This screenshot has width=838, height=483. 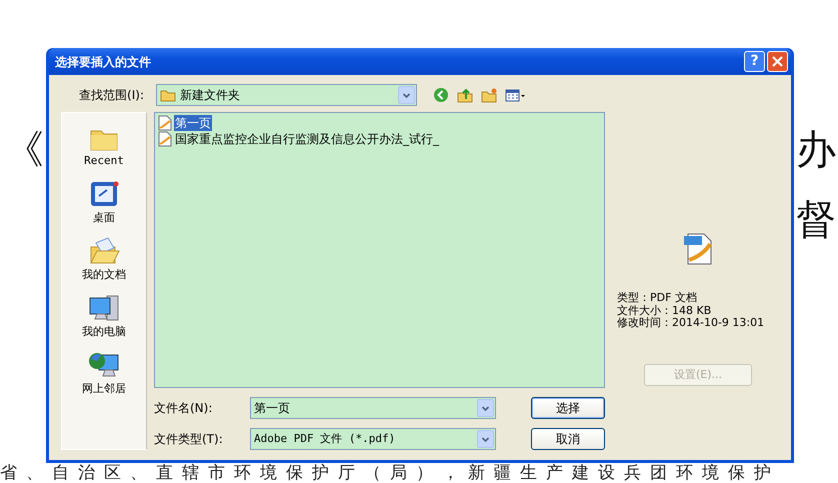 What do you see at coordinates (816, 150) in the screenshot?
I see `document-text: 办` at bounding box center [816, 150].